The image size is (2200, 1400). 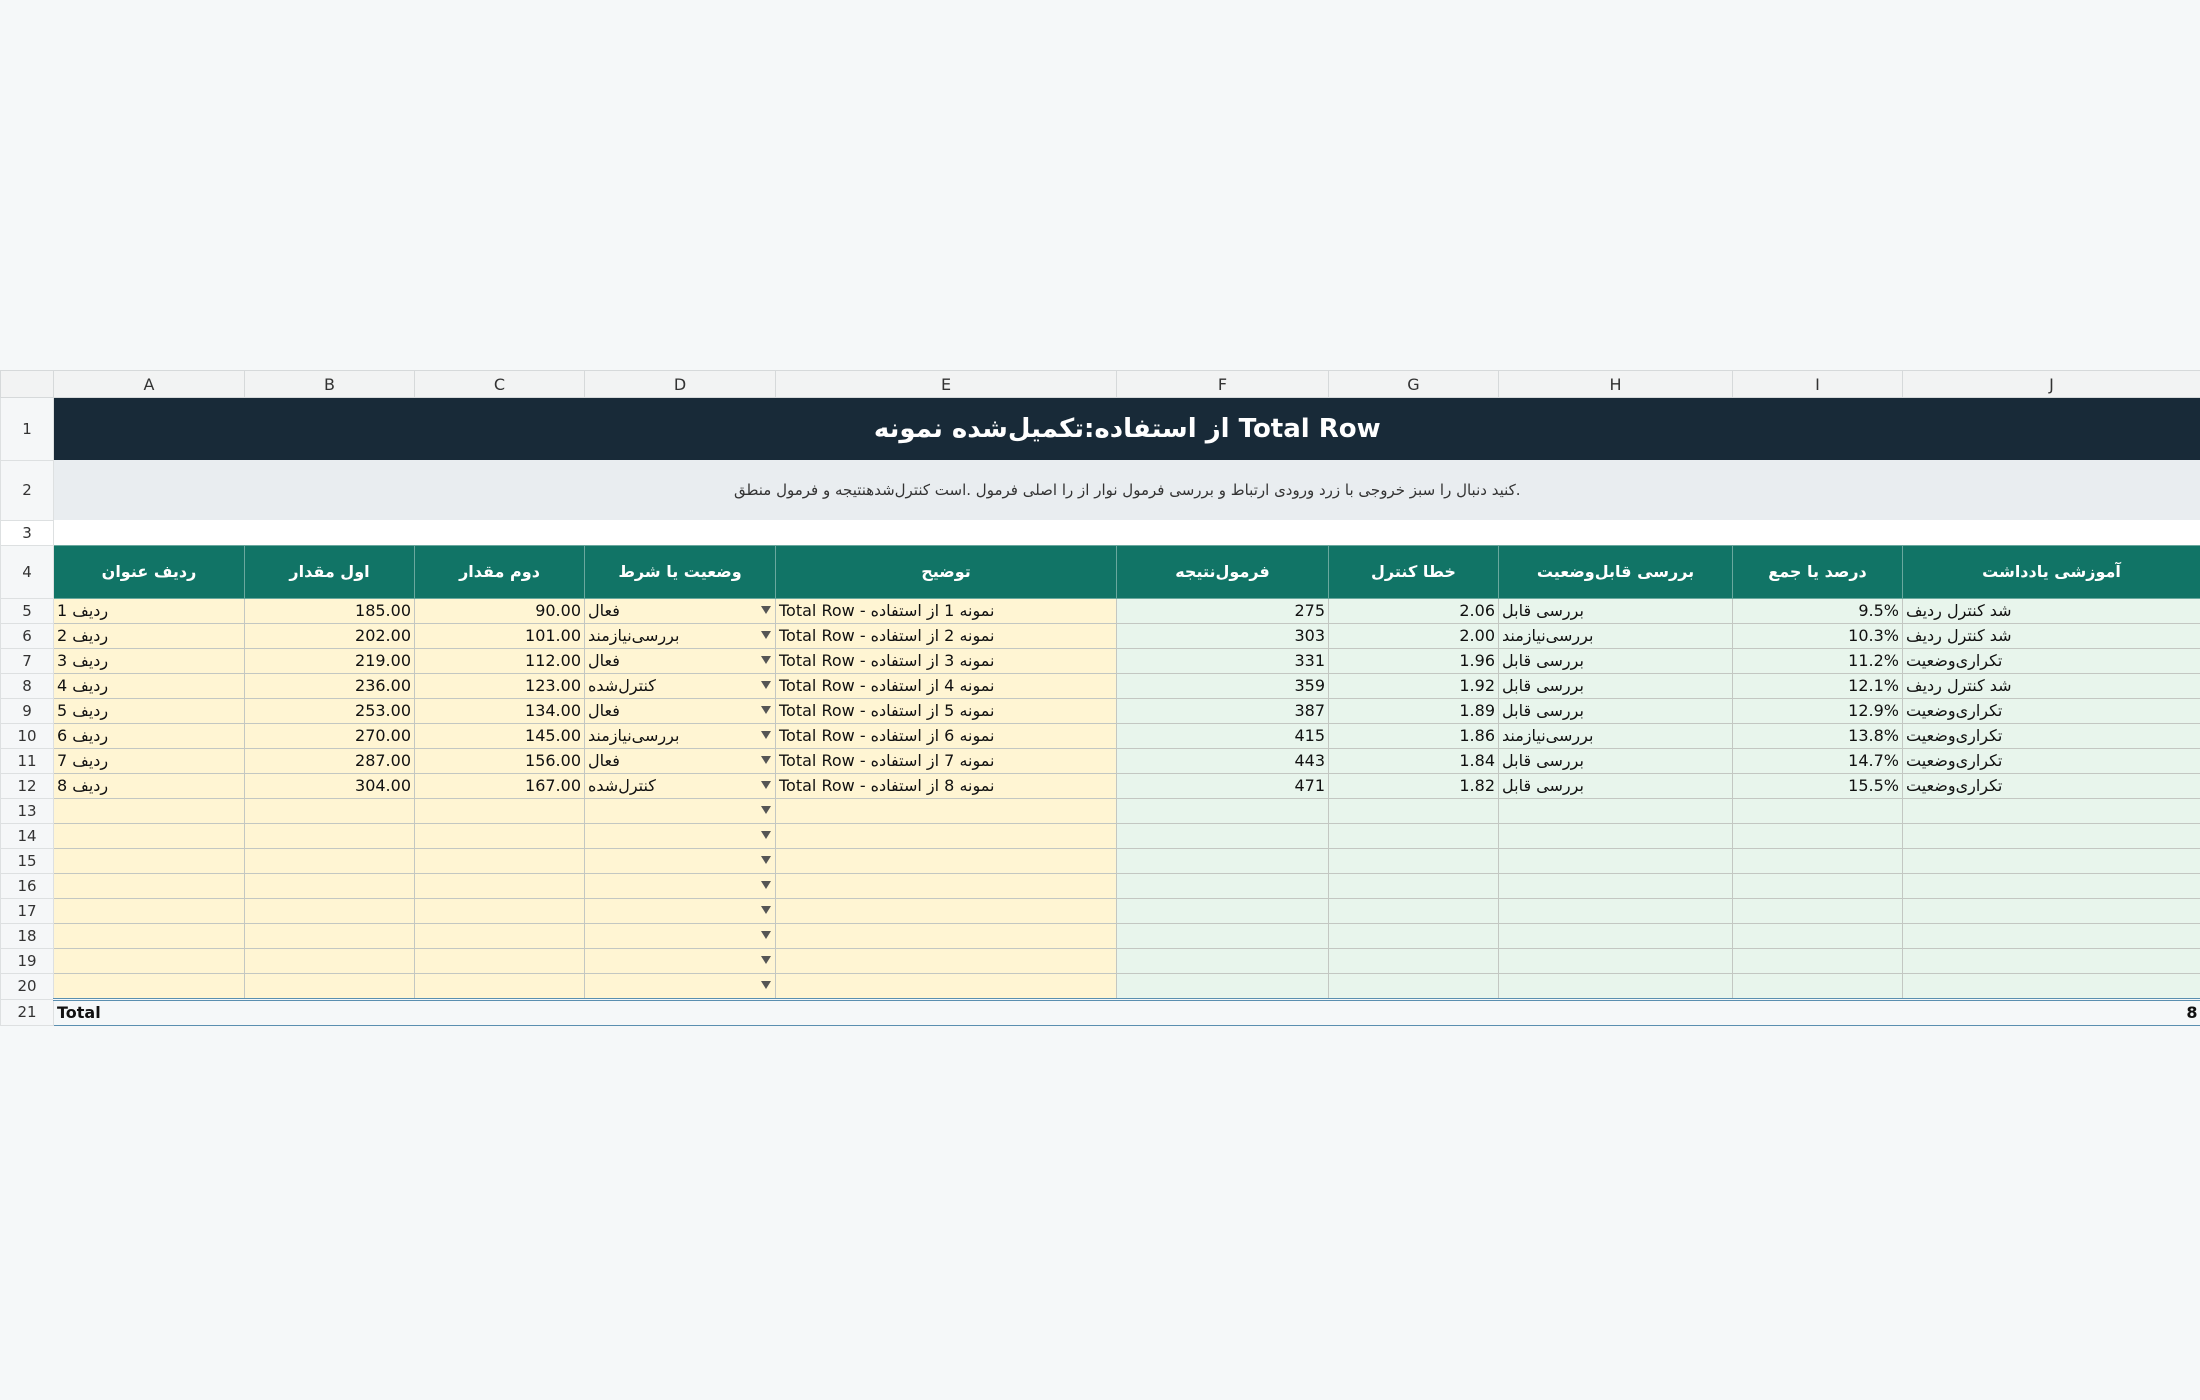 What do you see at coordinates (499, 571) in the screenshot?
I see `header-second-value: دوم مقدار` at bounding box center [499, 571].